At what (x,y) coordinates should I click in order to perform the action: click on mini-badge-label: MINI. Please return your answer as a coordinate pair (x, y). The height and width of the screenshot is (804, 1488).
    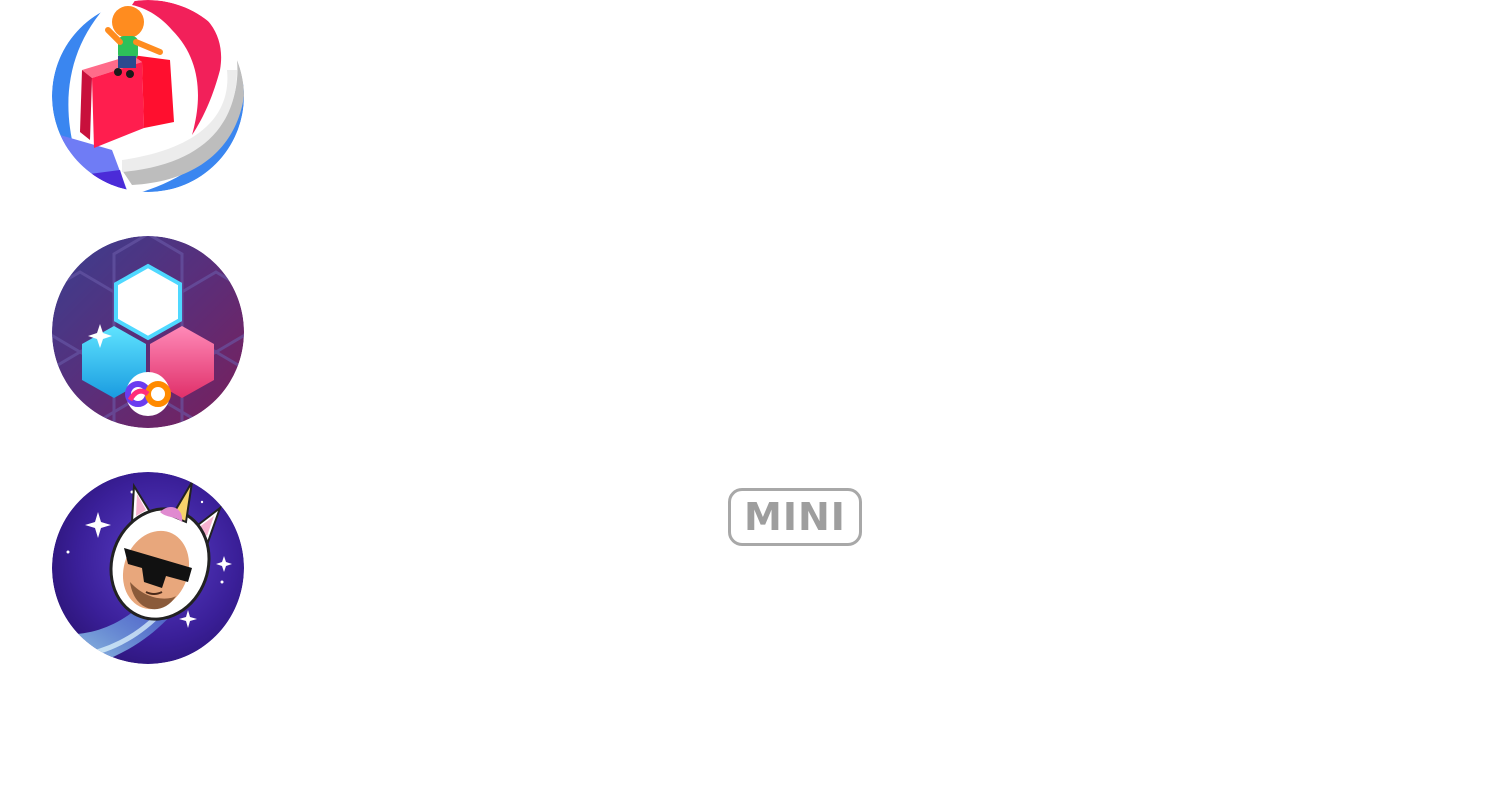
    Looking at the image, I should click on (795, 517).